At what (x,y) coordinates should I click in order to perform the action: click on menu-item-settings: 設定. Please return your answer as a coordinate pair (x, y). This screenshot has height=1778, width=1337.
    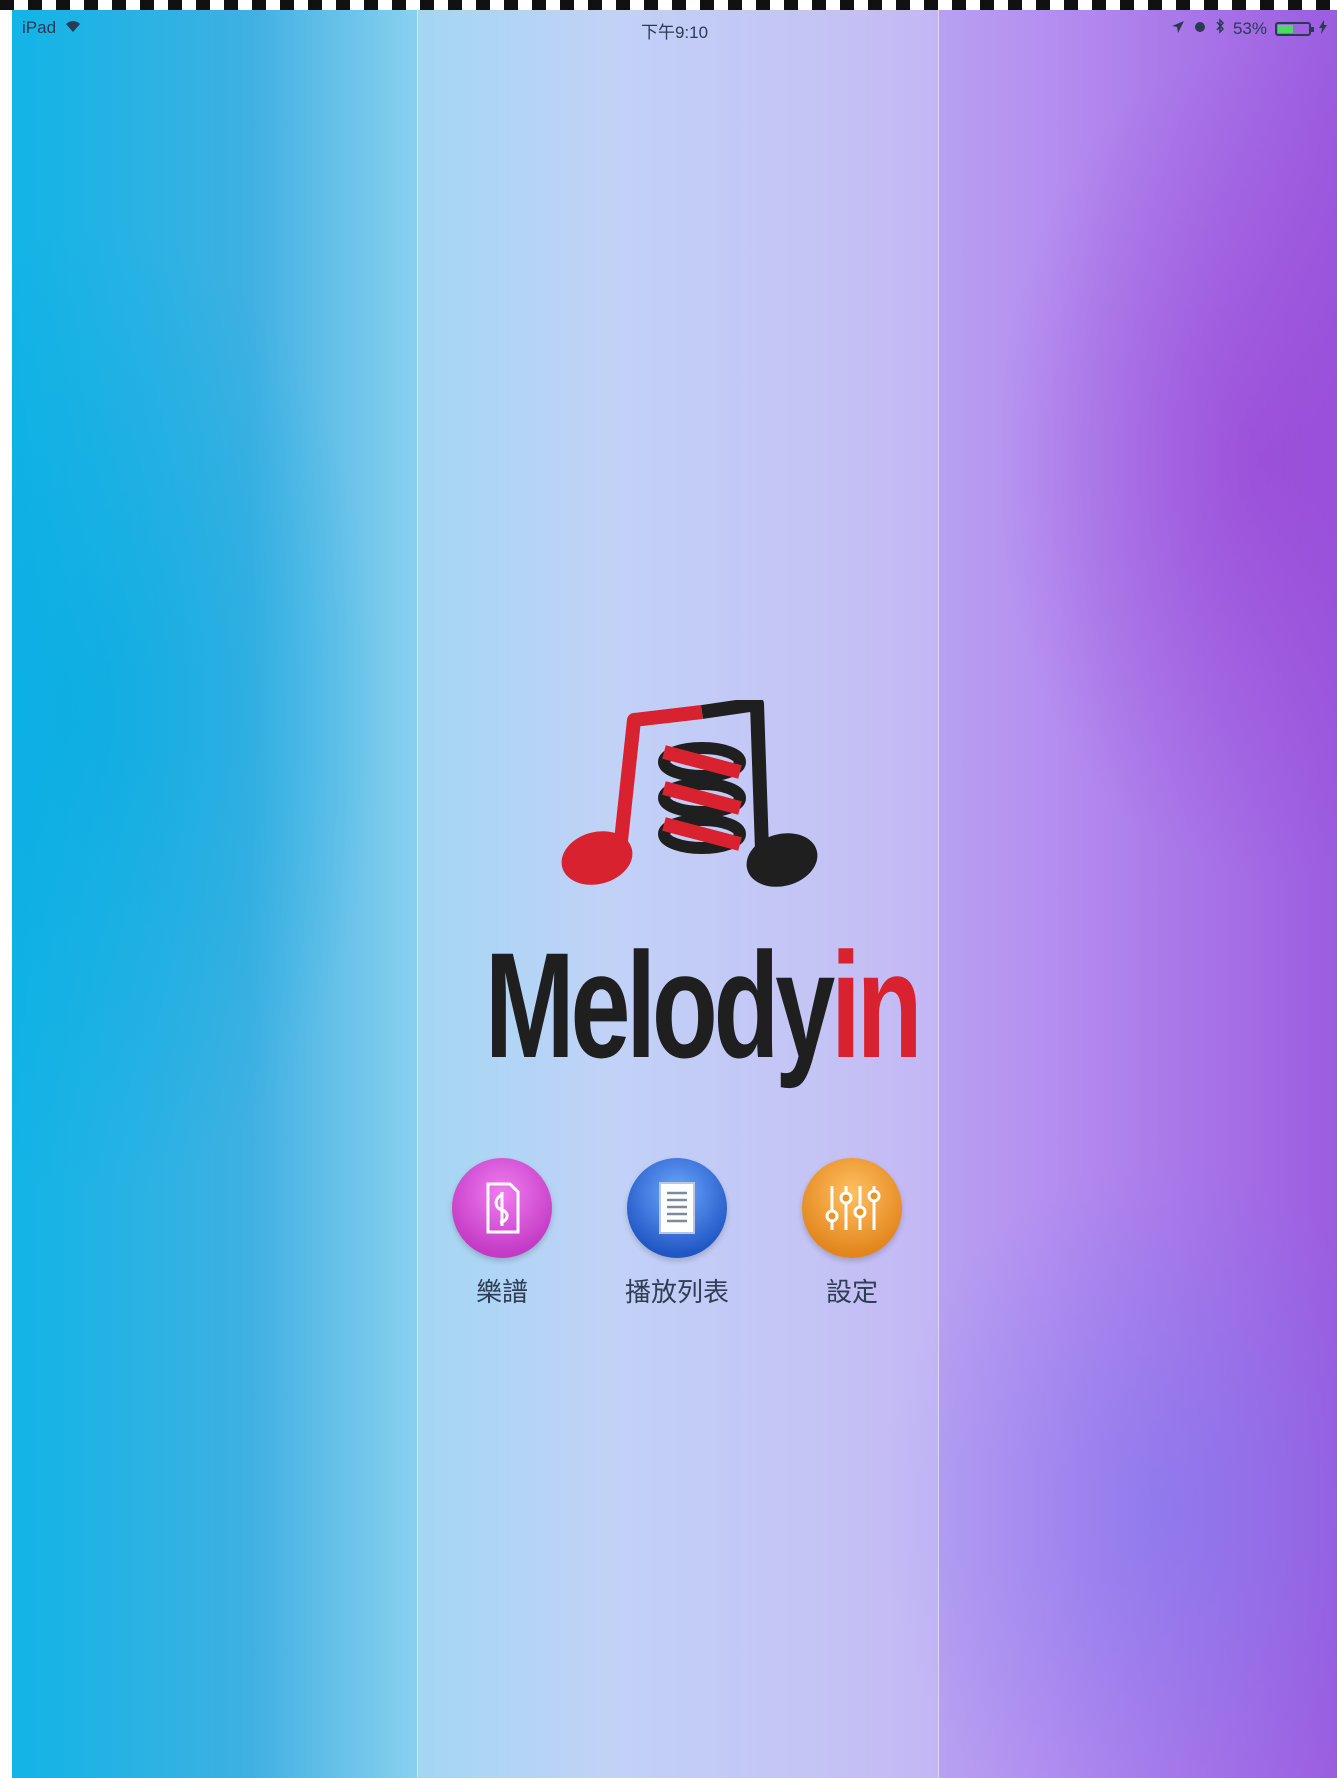
    Looking at the image, I should click on (852, 1233).